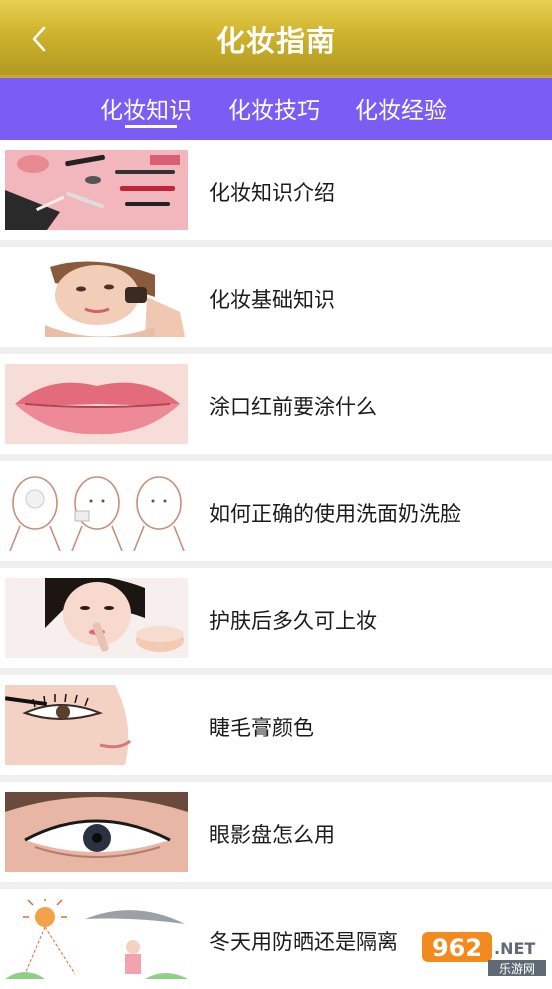 The image size is (552, 989). What do you see at coordinates (272, 193) in the screenshot?
I see `article-title: 化妆知识介绍` at bounding box center [272, 193].